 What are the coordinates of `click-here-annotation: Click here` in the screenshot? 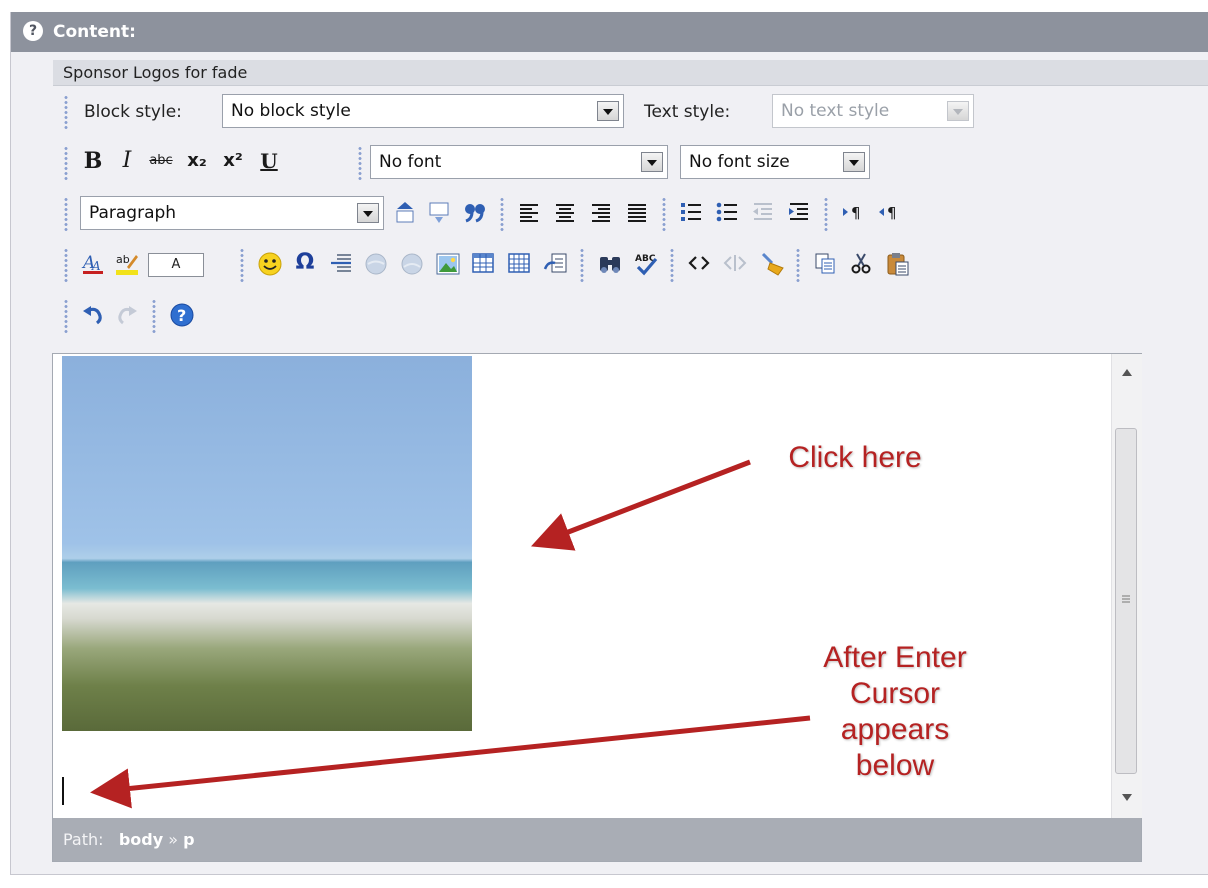 It's located at (855, 457).